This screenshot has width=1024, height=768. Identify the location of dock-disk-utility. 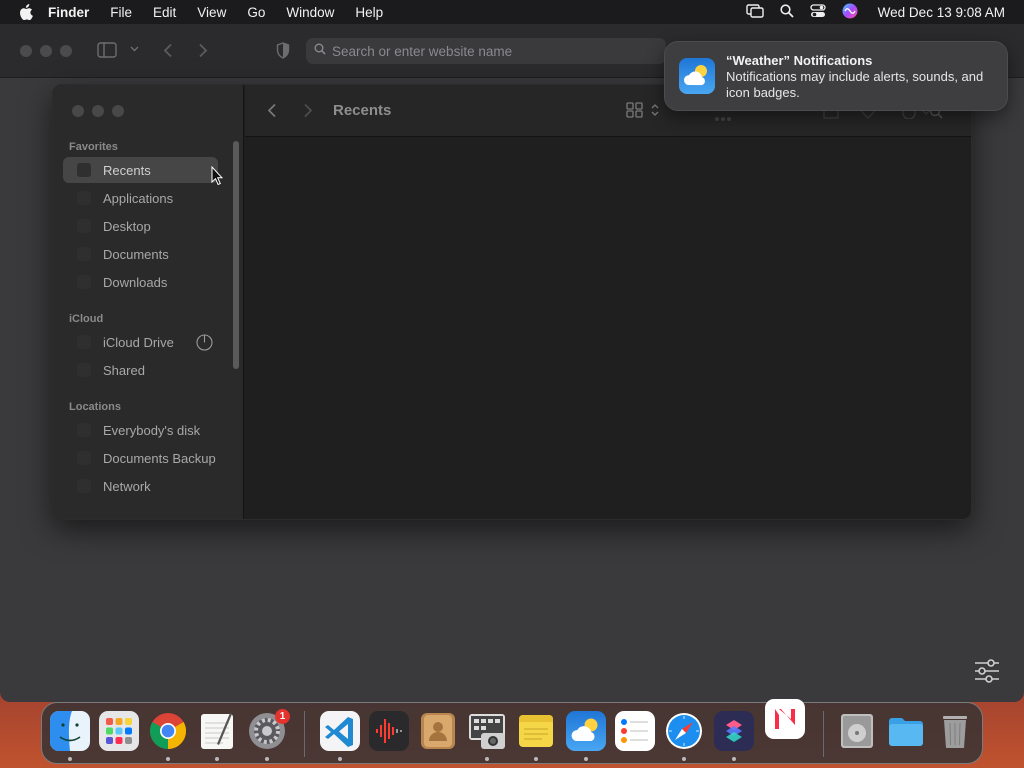
(857, 731).